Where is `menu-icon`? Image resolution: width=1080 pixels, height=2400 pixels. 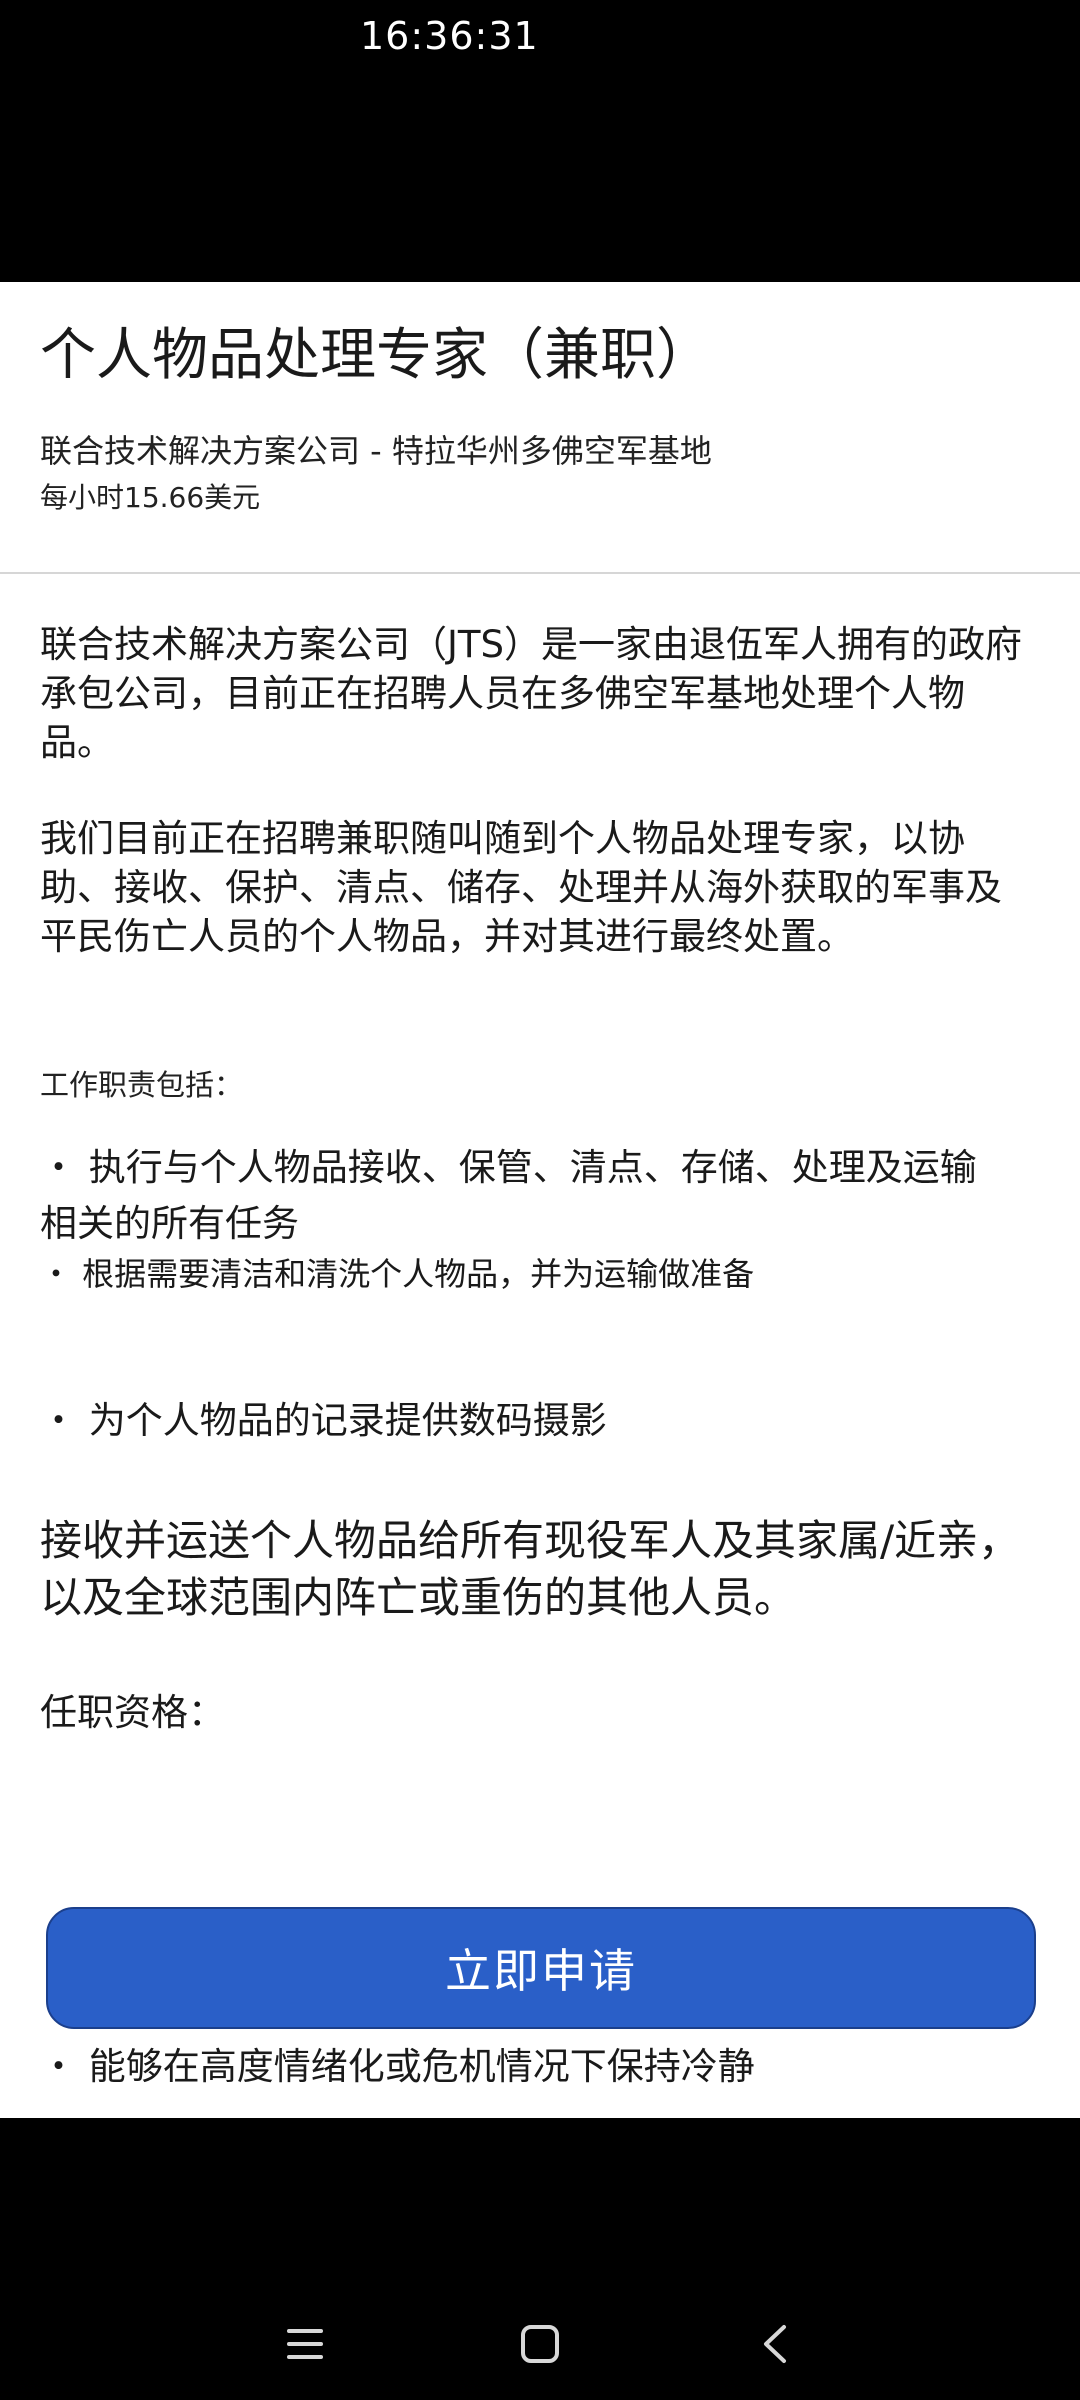
menu-icon is located at coordinates (305, 2344).